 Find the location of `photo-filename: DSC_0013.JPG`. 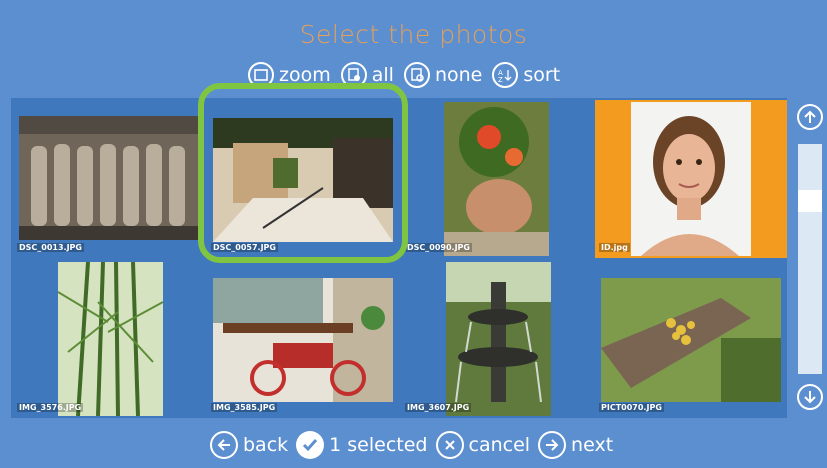

photo-filename: DSC_0013.JPG is located at coordinates (50, 247).